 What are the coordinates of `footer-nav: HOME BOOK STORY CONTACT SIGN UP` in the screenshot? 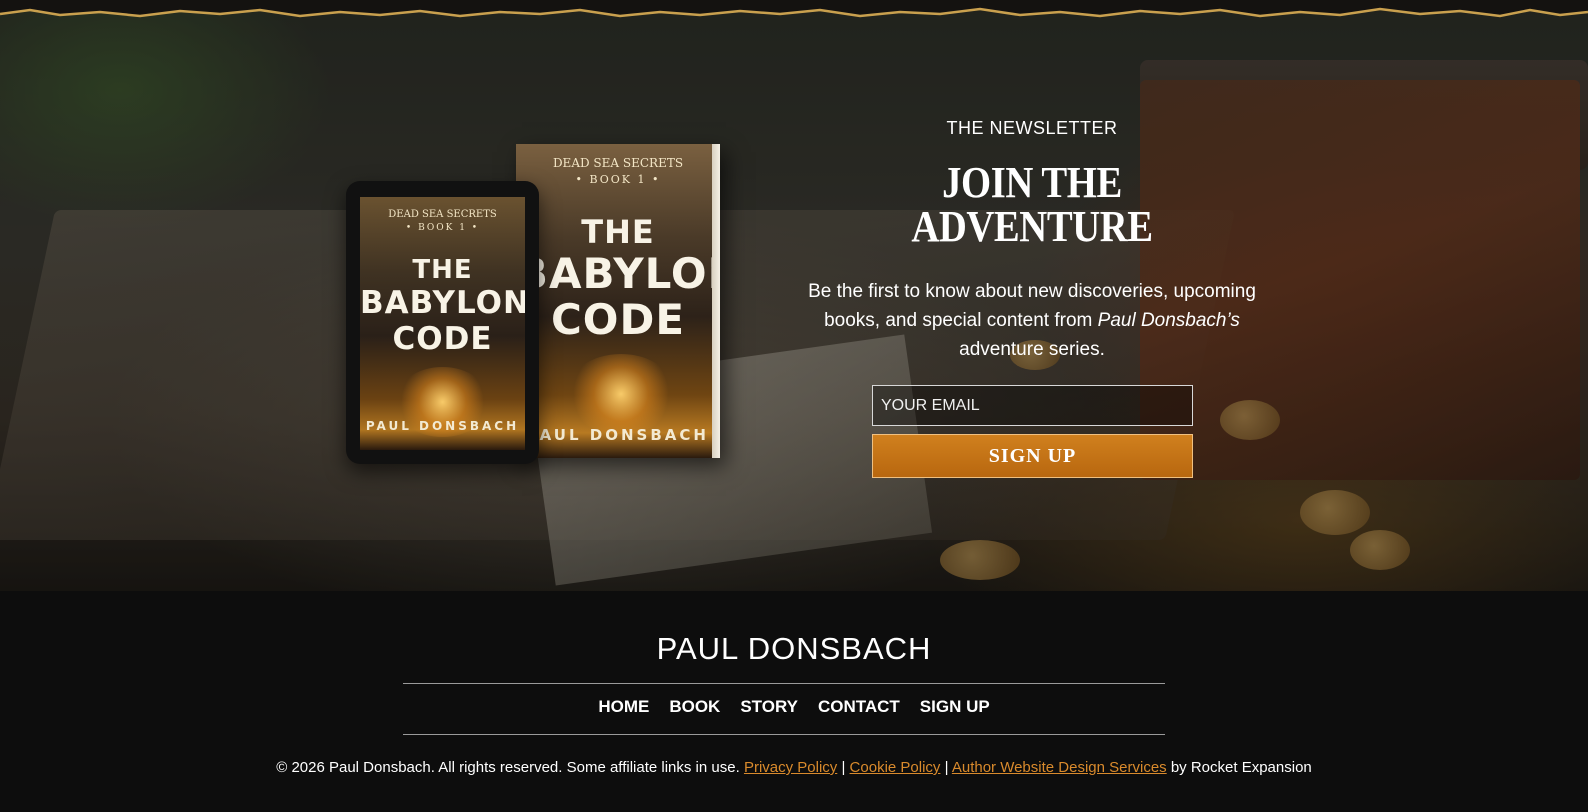 It's located at (794, 707).